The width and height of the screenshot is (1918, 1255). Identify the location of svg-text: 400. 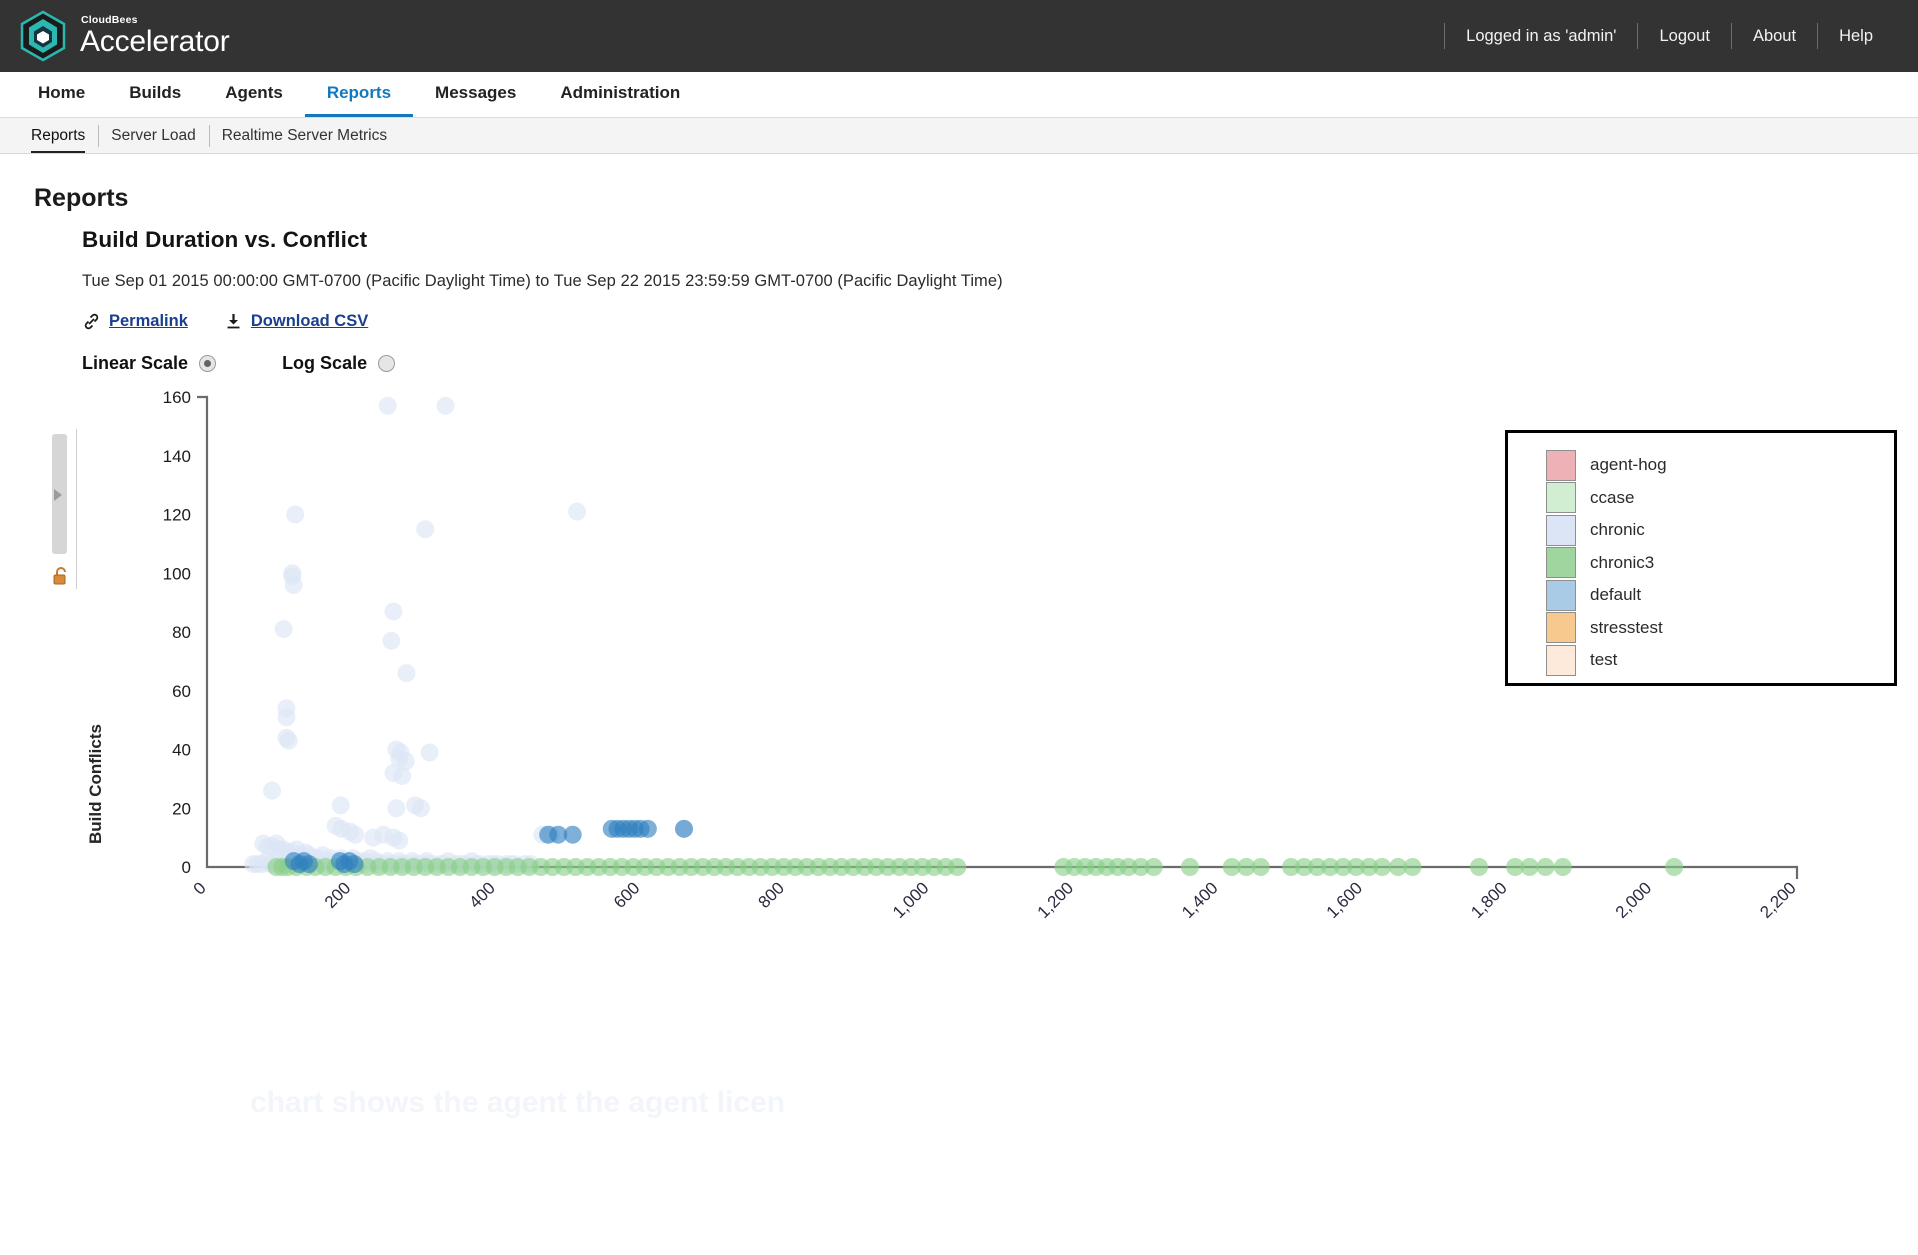
(481, 894).